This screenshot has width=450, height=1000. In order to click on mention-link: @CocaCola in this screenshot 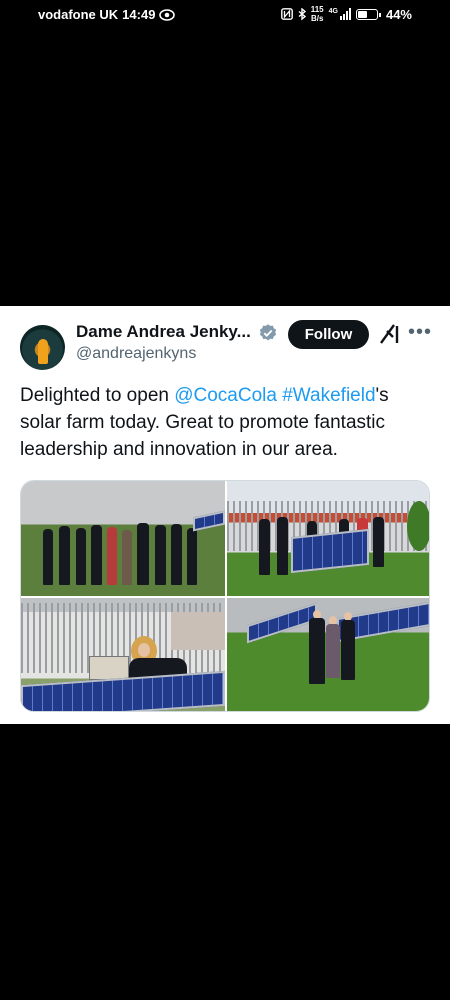, I will do `click(225, 395)`.